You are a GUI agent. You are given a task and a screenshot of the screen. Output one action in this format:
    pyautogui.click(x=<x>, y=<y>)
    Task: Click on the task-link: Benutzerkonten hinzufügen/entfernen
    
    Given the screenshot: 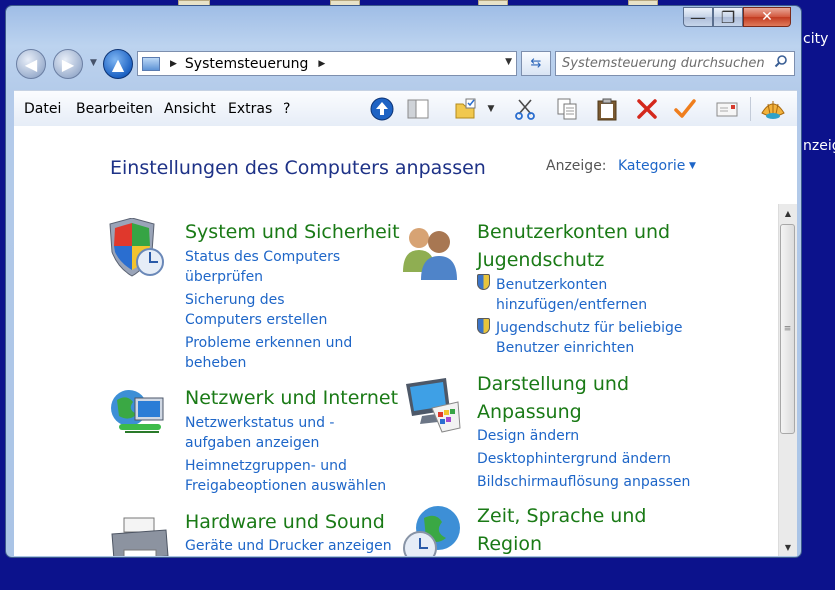 What is the action you would take?
    pyautogui.click(x=576, y=295)
    